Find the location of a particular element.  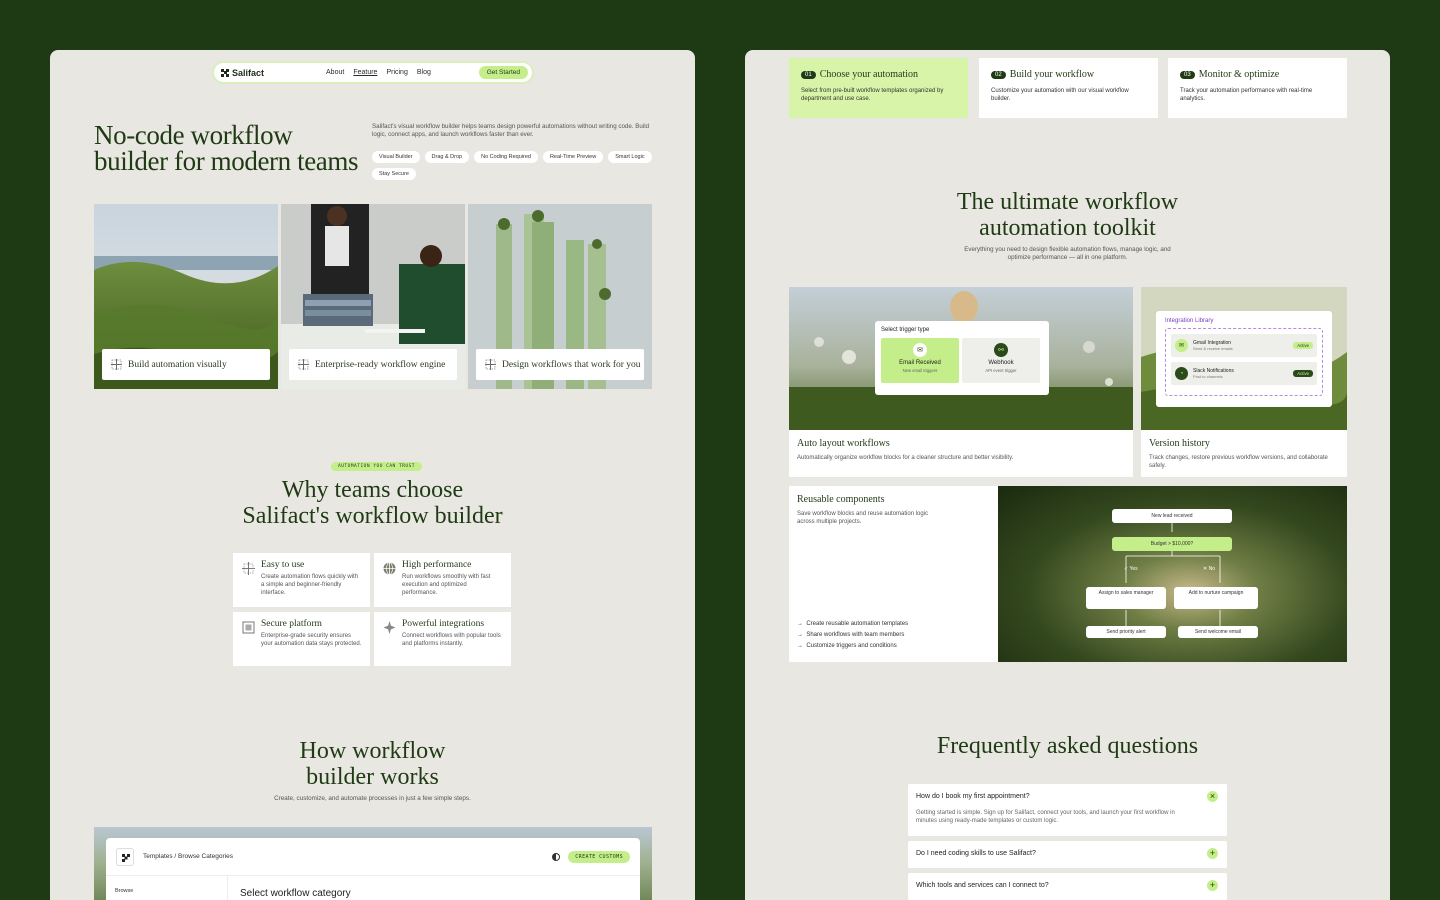

flow-node-start: New lead received is located at coordinates (1172, 516).